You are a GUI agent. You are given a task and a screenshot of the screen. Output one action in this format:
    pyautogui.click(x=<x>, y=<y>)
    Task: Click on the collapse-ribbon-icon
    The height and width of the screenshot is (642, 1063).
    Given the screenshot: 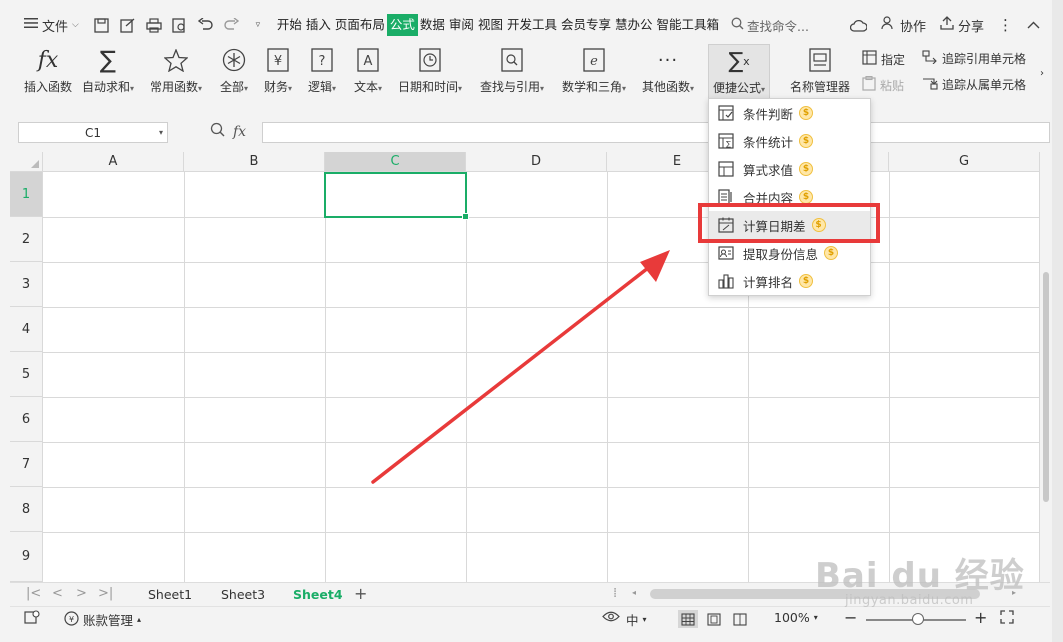 What is the action you would take?
    pyautogui.click(x=1033, y=25)
    